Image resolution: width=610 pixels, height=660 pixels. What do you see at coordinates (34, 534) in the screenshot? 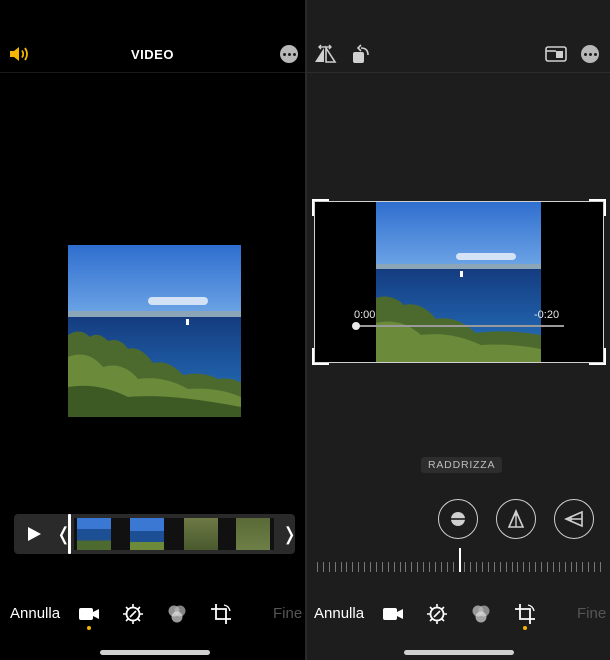
I see `play-icon` at bounding box center [34, 534].